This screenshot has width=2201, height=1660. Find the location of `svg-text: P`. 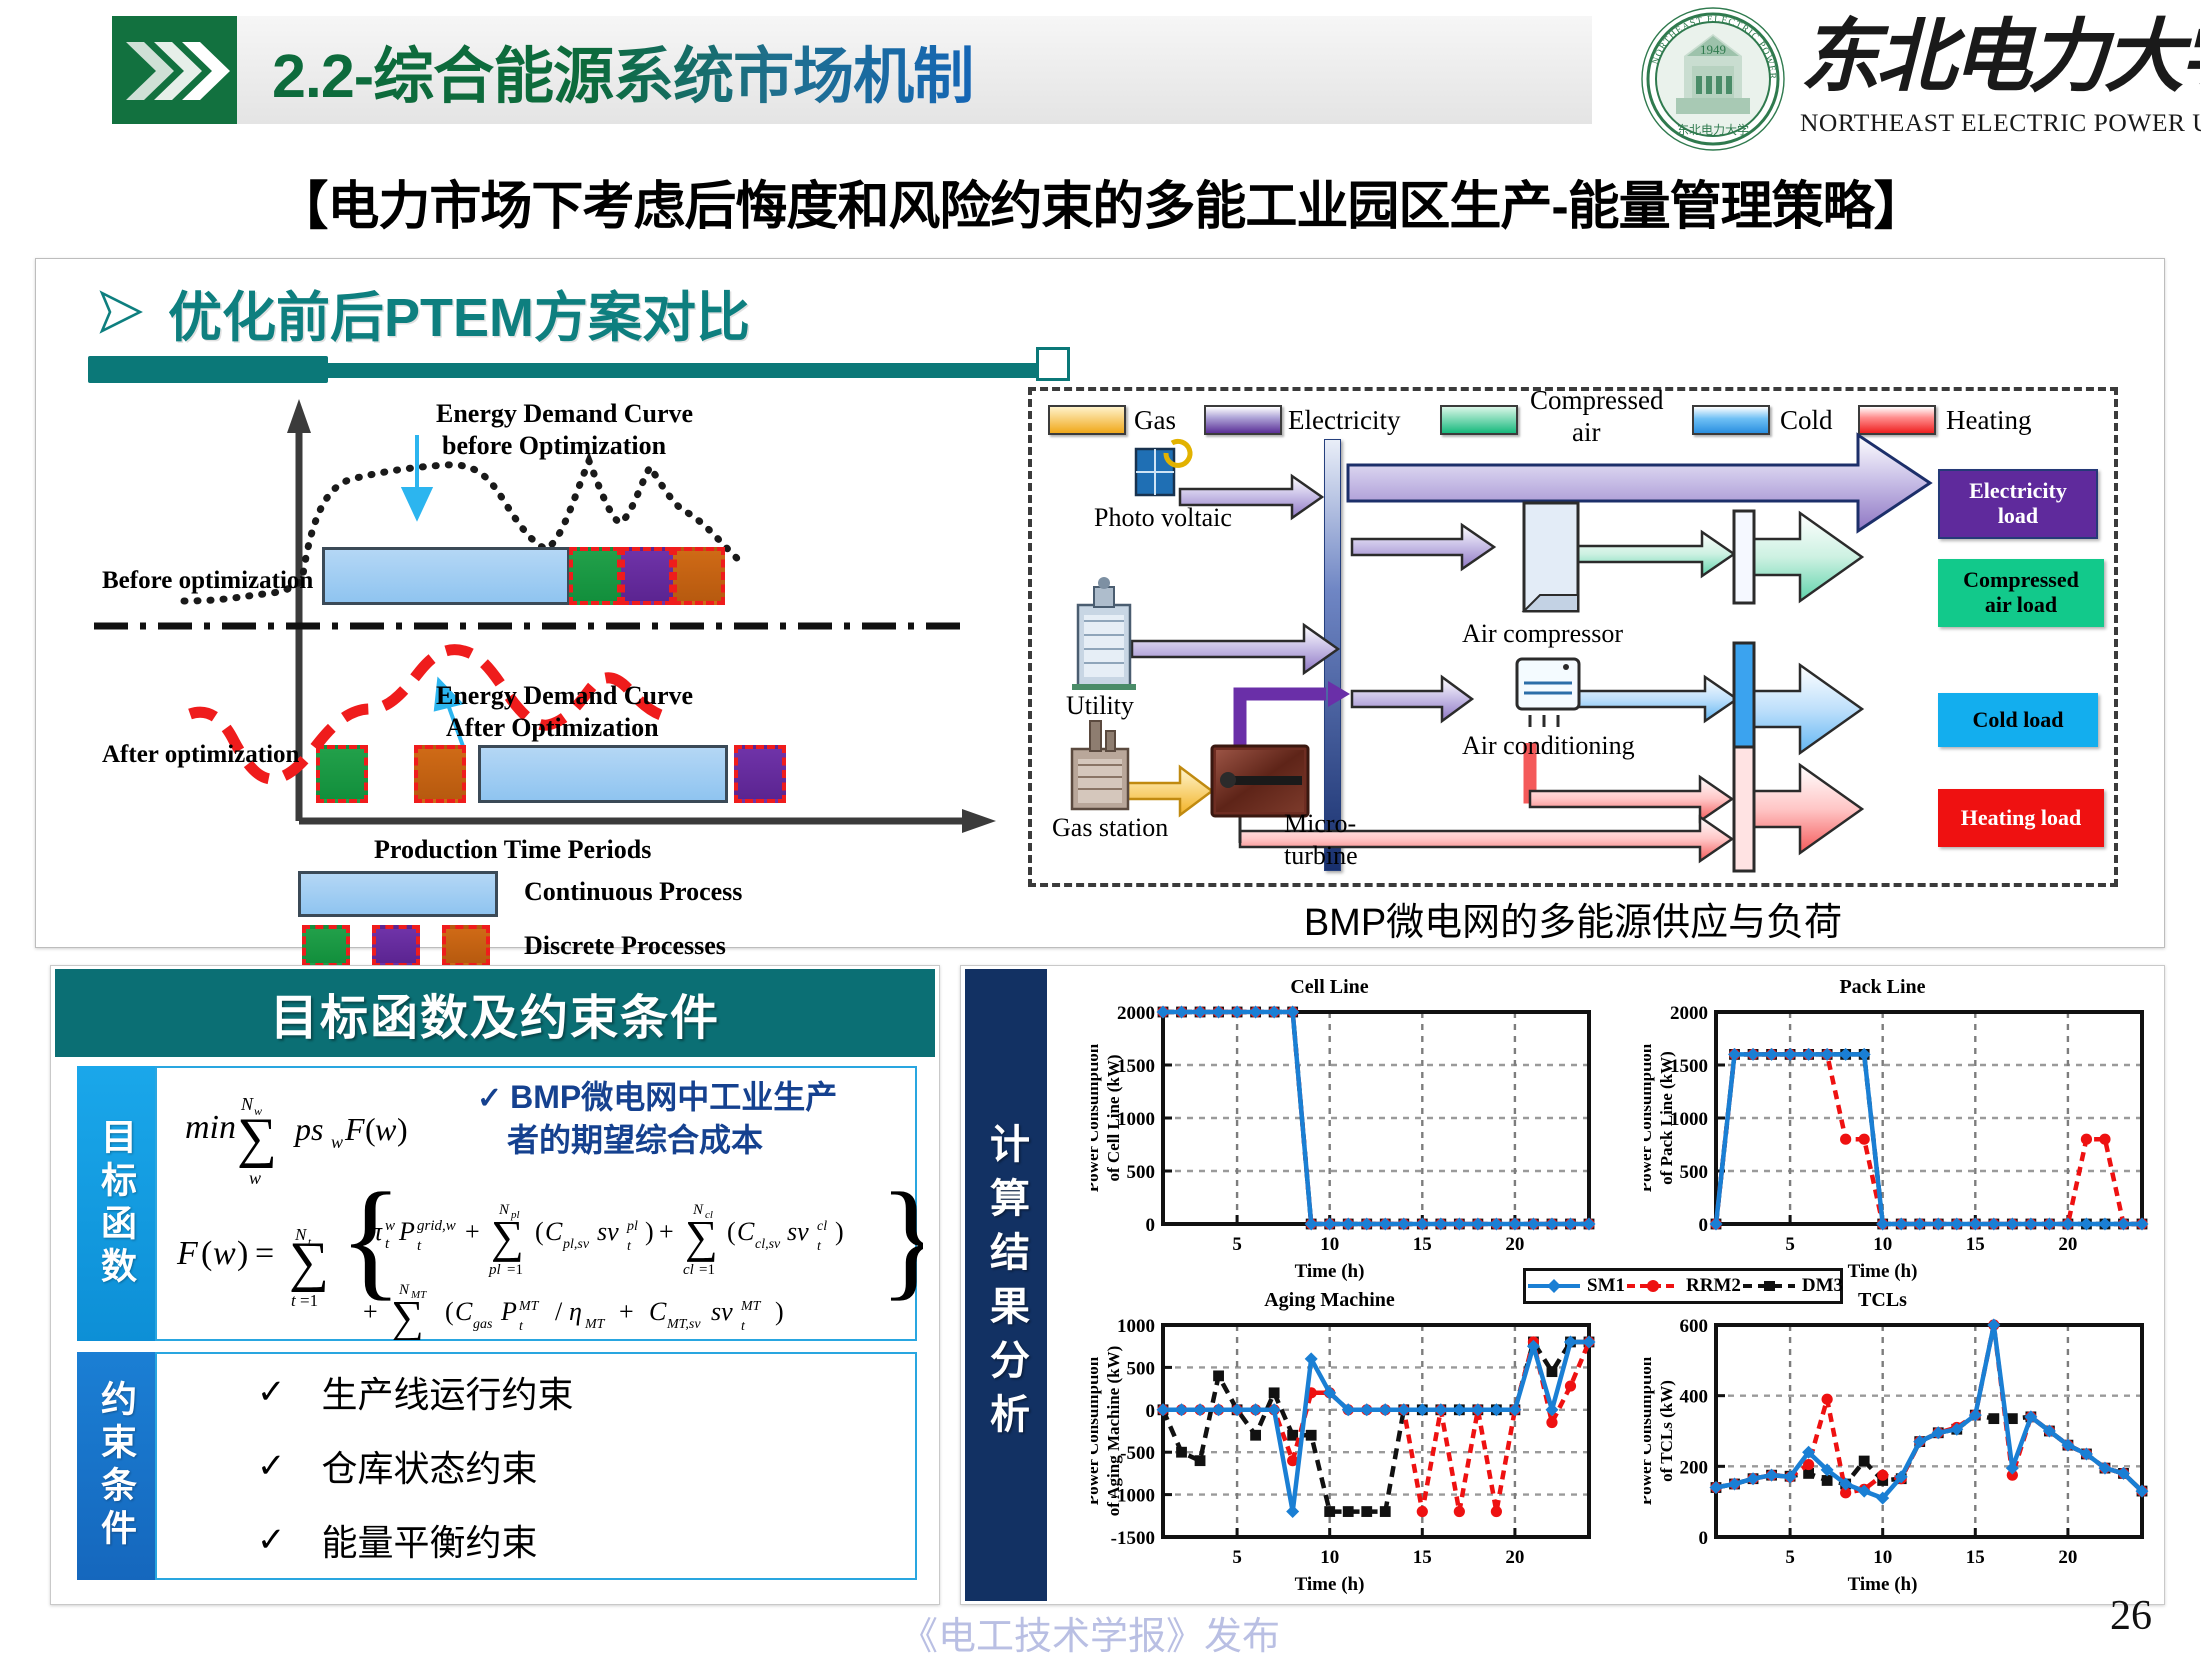

svg-text: P is located at coordinates (508, 1311).